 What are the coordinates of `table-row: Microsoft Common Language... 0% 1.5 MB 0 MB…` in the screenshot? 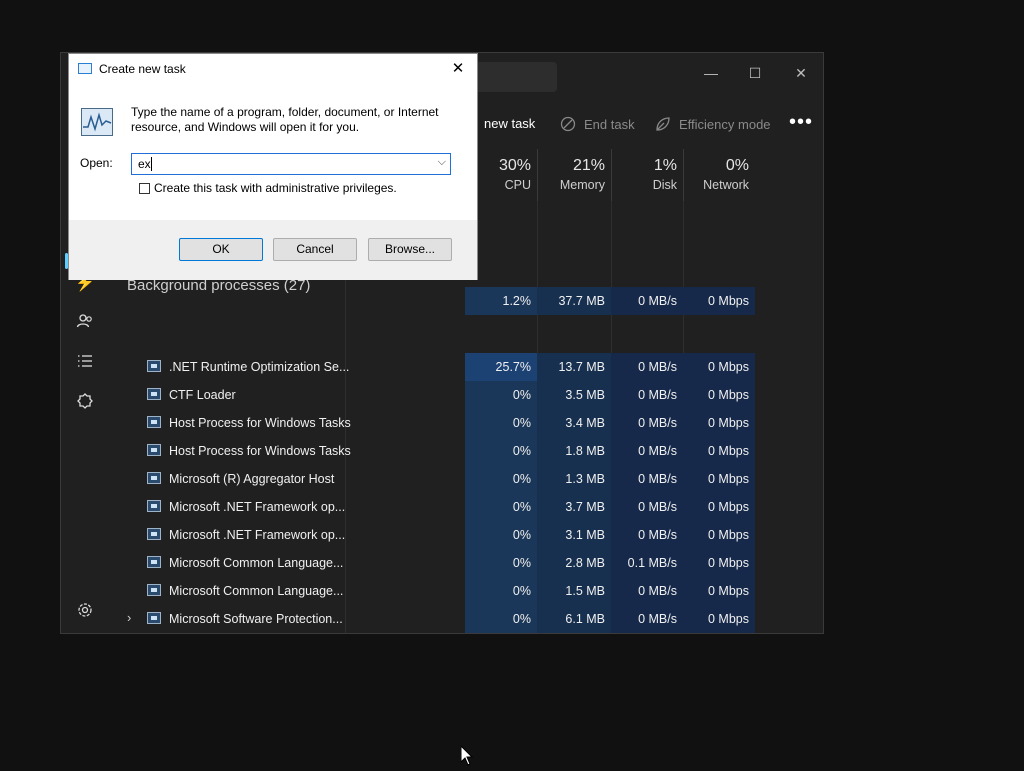 It's located at (432, 591).